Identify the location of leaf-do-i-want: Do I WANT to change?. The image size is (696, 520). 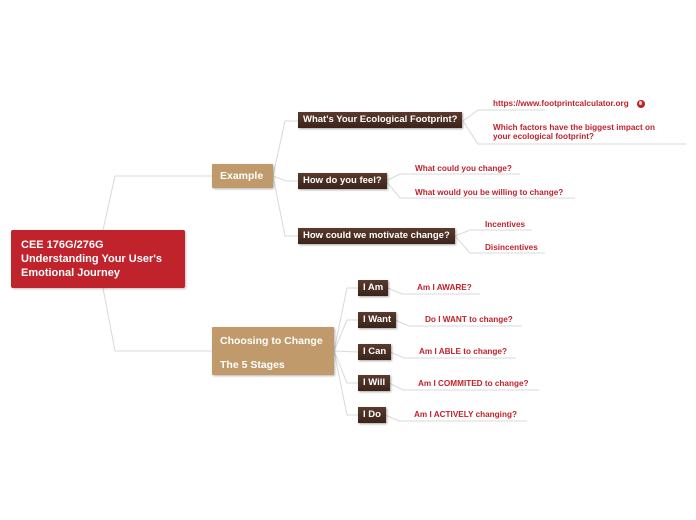
(469, 319).